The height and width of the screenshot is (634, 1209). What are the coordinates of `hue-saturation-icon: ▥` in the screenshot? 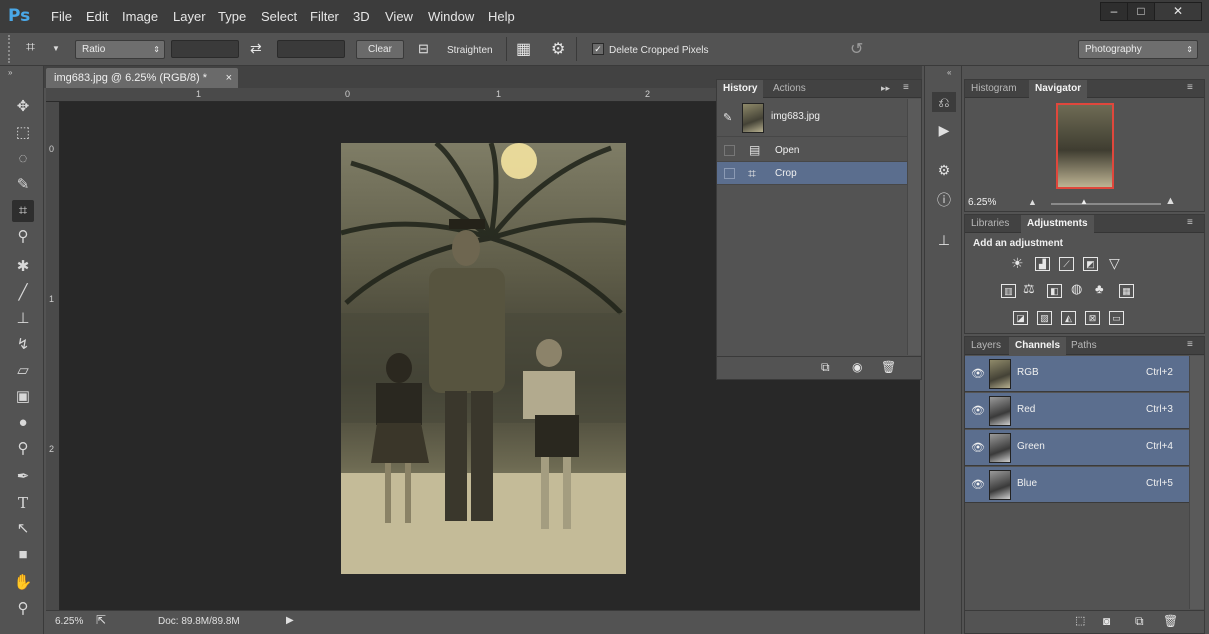 It's located at (1008, 291).